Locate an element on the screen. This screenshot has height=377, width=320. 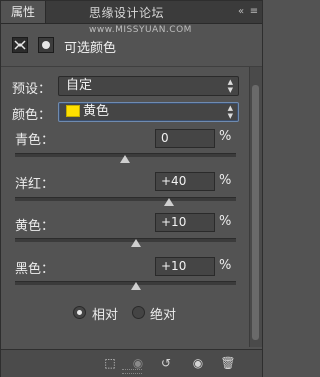
magenta-slider-thumb is located at coordinates (169, 202).